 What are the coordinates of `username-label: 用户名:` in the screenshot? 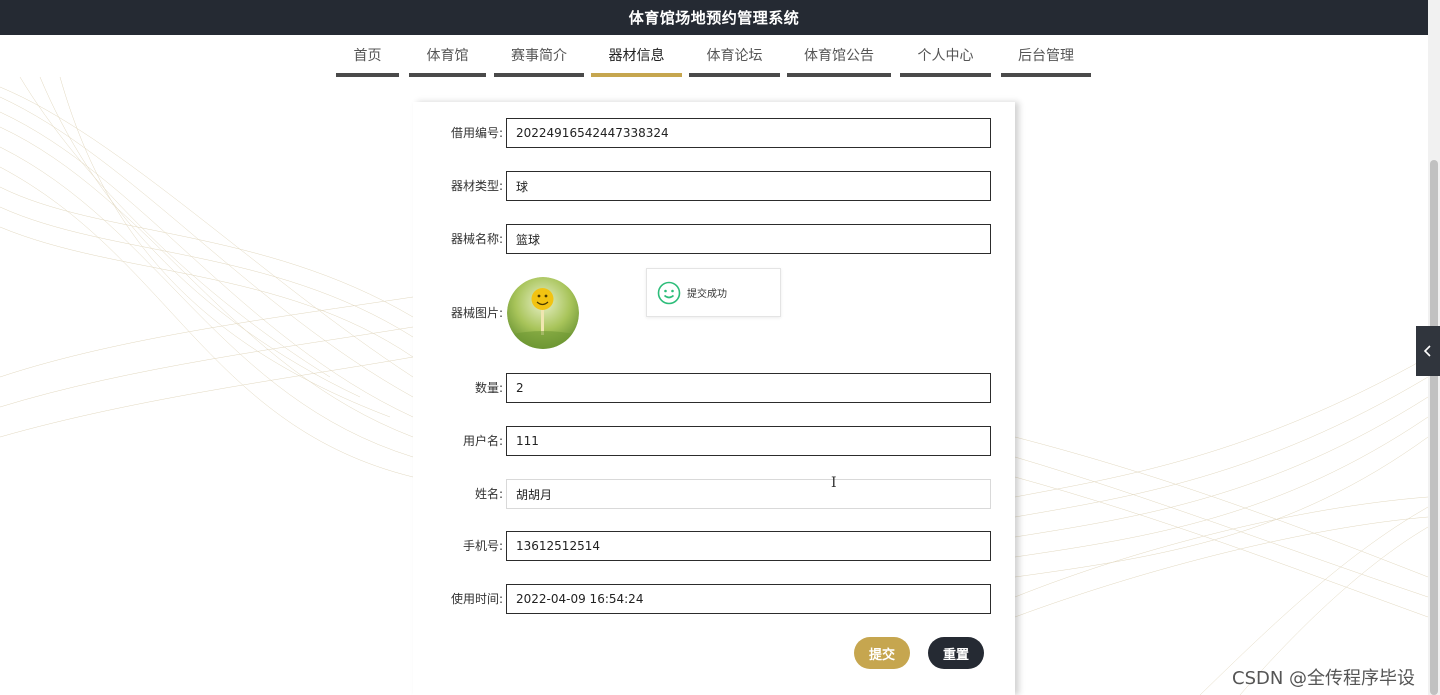 It's located at (482, 441).